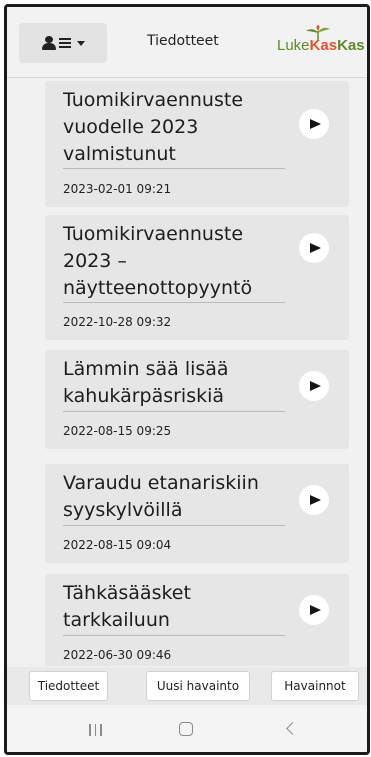 Image resolution: width=371 pixels, height=757 pixels. I want to click on announcement-date: 2022-06-30 09:46, so click(117, 655).